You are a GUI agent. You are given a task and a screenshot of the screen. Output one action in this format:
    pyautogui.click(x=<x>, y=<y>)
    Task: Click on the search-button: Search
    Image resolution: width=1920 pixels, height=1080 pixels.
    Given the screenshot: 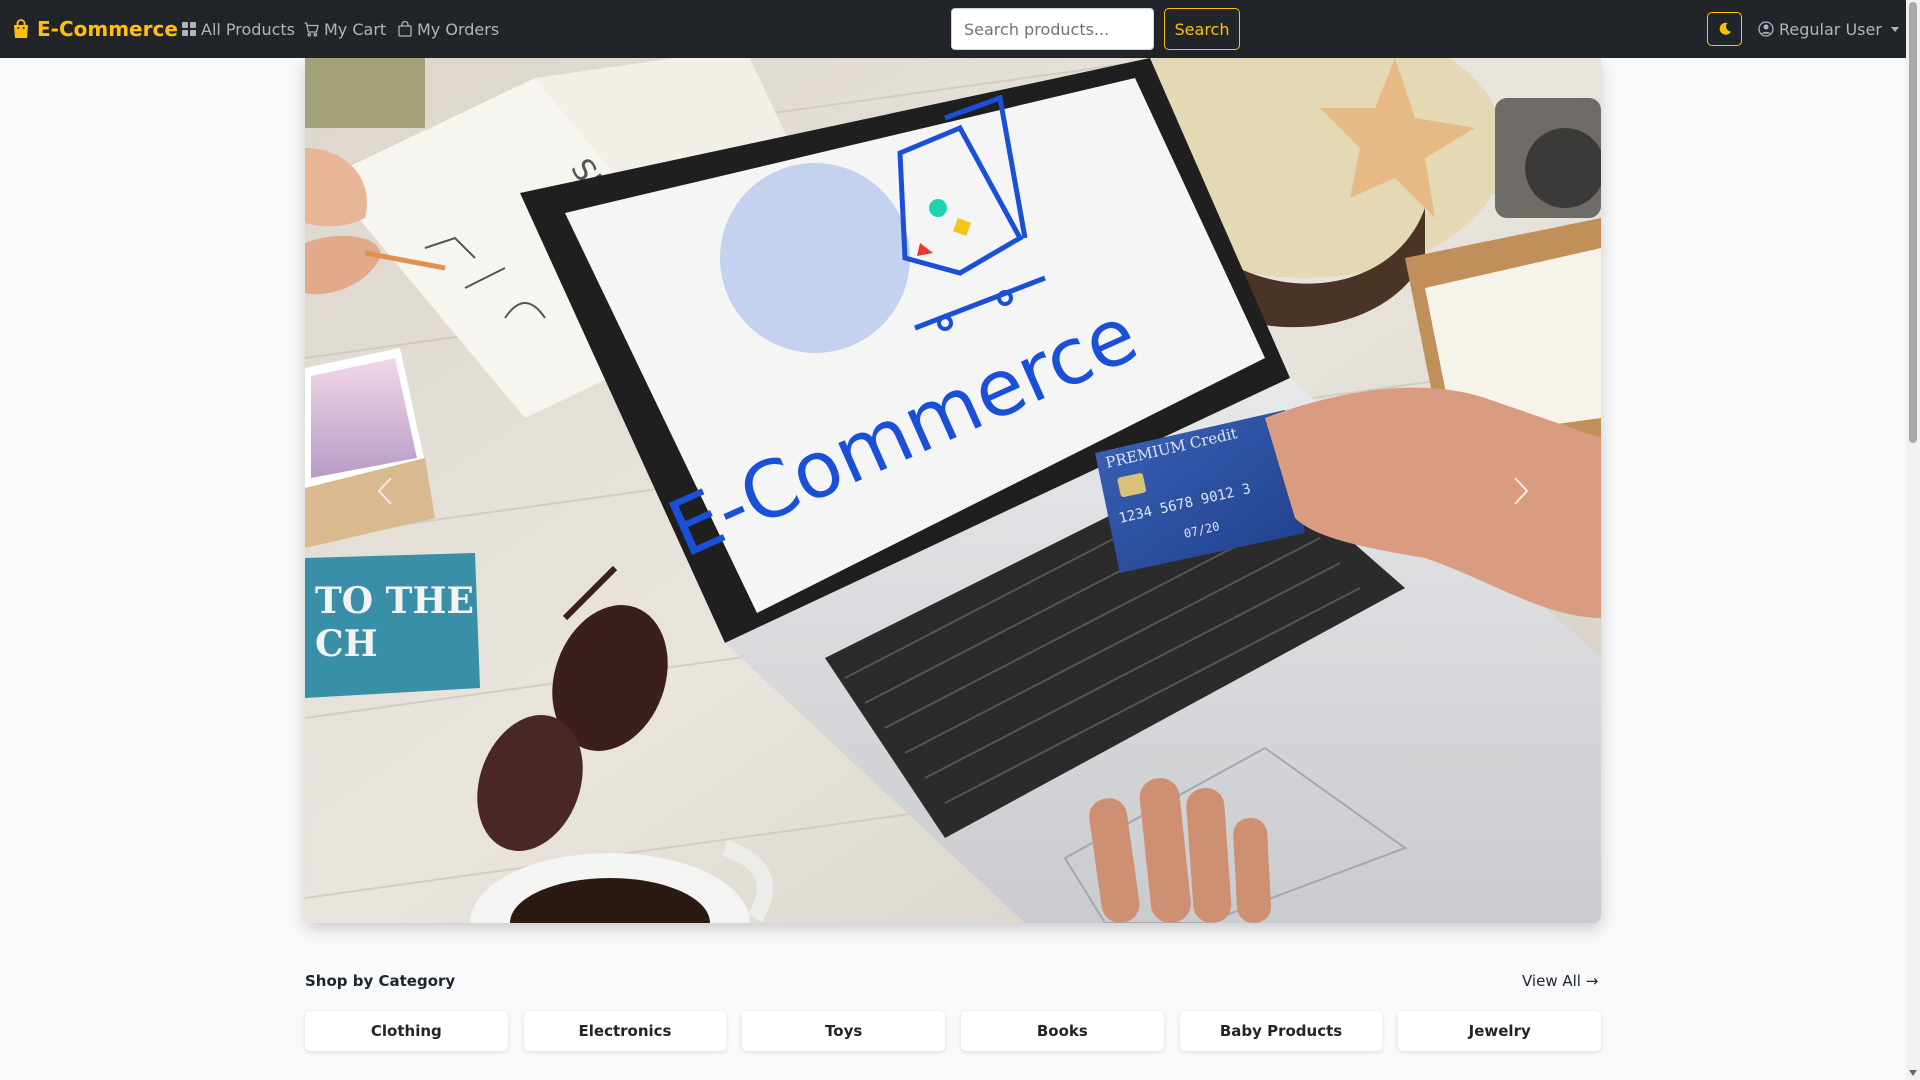 What is the action you would take?
    pyautogui.click(x=1202, y=29)
    